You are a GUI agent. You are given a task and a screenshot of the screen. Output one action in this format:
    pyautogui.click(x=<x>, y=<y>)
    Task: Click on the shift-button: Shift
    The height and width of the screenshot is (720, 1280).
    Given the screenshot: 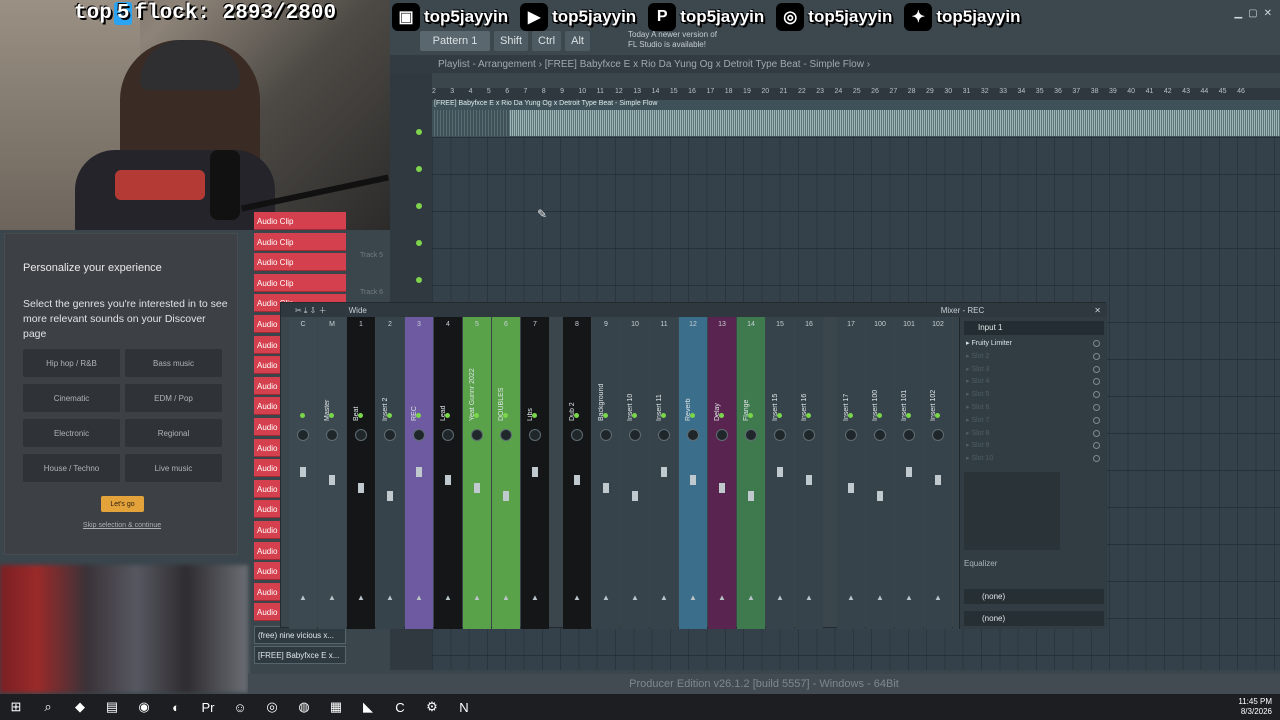 What is the action you would take?
    pyautogui.click(x=511, y=41)
    